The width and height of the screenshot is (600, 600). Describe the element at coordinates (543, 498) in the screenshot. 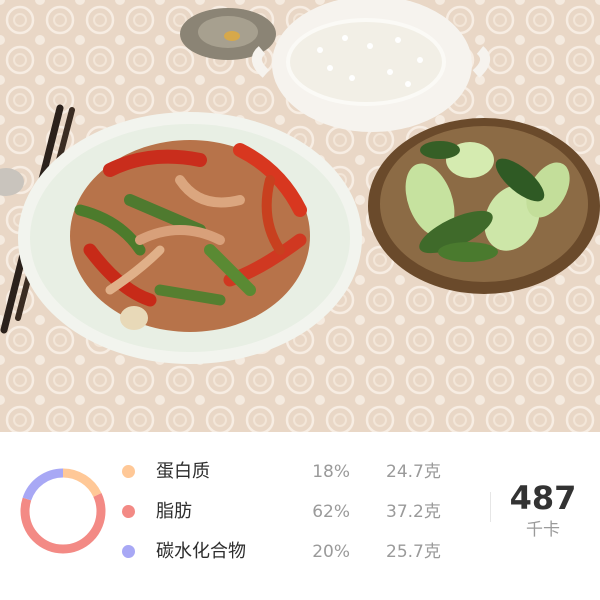

I see `total-calories-value: 487` at that location.